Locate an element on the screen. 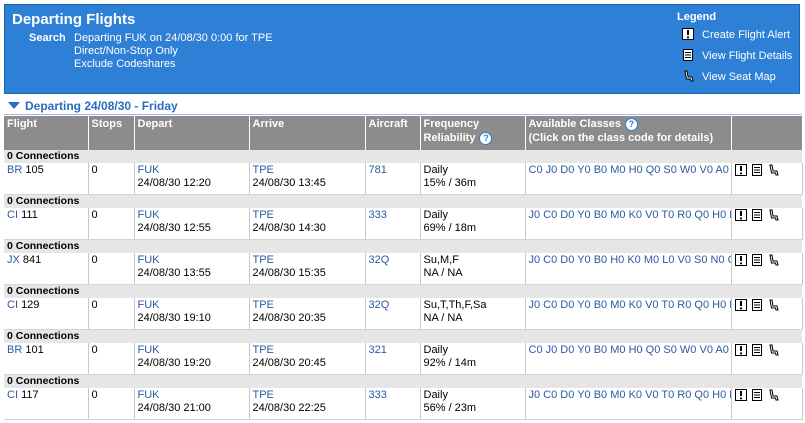 This screenshot has height=423, width=805. depart-time: 24/08/30 21:00 is located at coordinates (174, 408).